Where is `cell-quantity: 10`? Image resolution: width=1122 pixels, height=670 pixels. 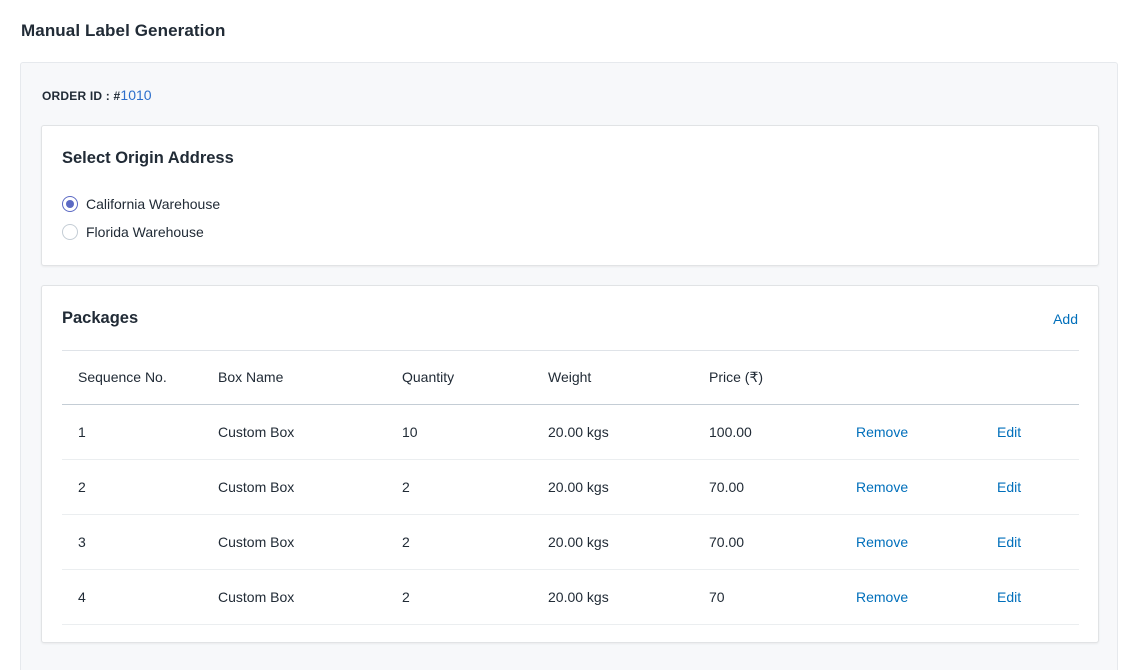
cell-quantity: 10 is located at coordinates (459, 432).